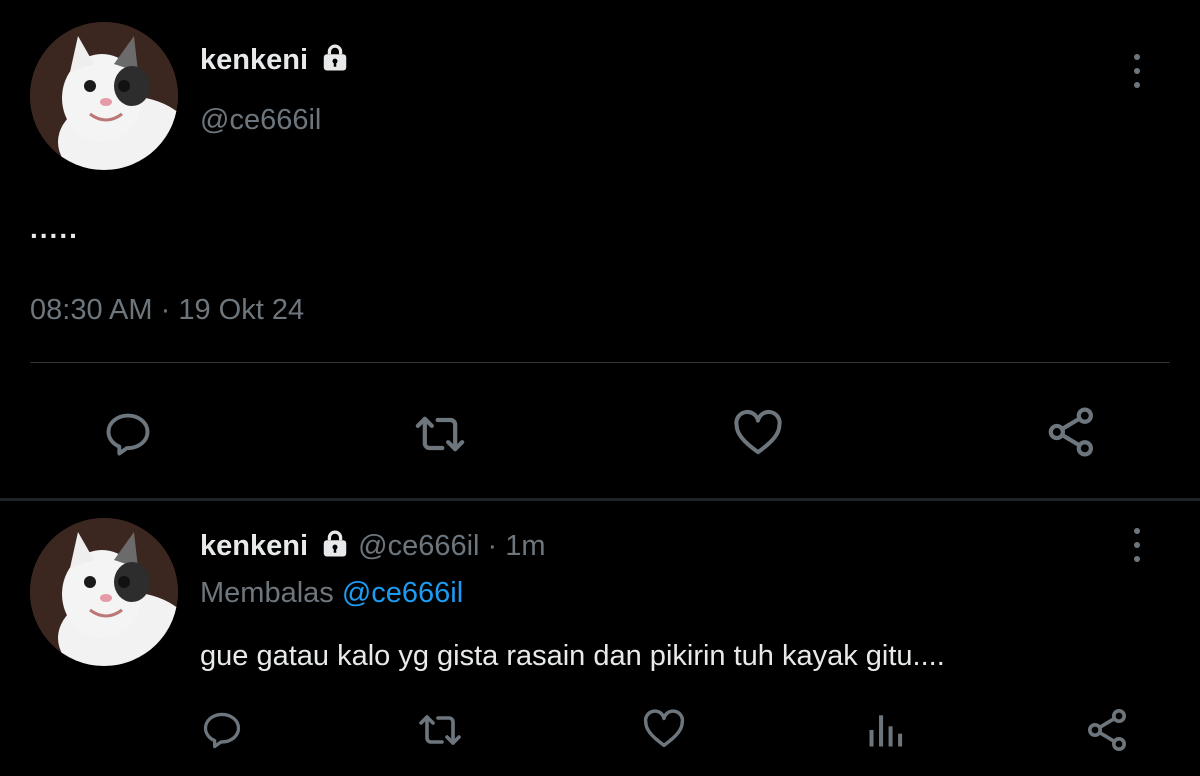 The height and width of the screenshot is (776, 1200). I want to click on time: 08:30 AM, so click(91, 310).